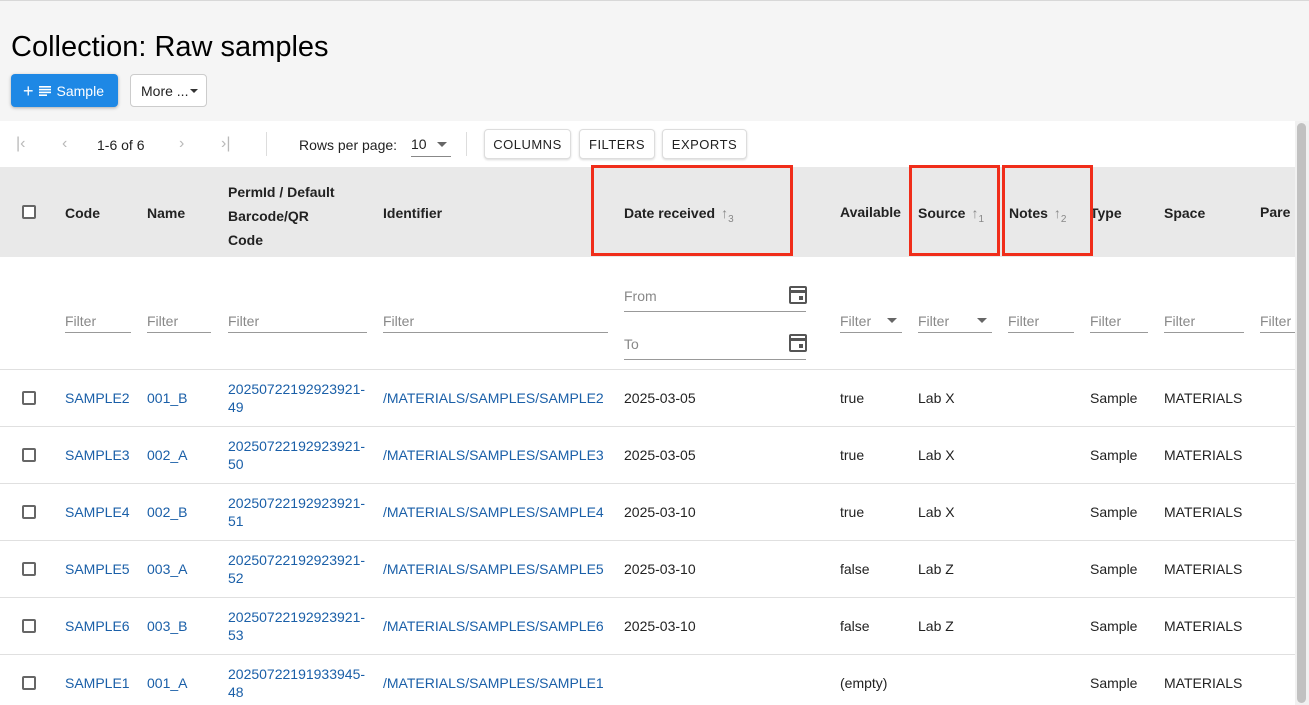  I want to click on permid-link: 20250722192923921- 50, so click(296, 455).